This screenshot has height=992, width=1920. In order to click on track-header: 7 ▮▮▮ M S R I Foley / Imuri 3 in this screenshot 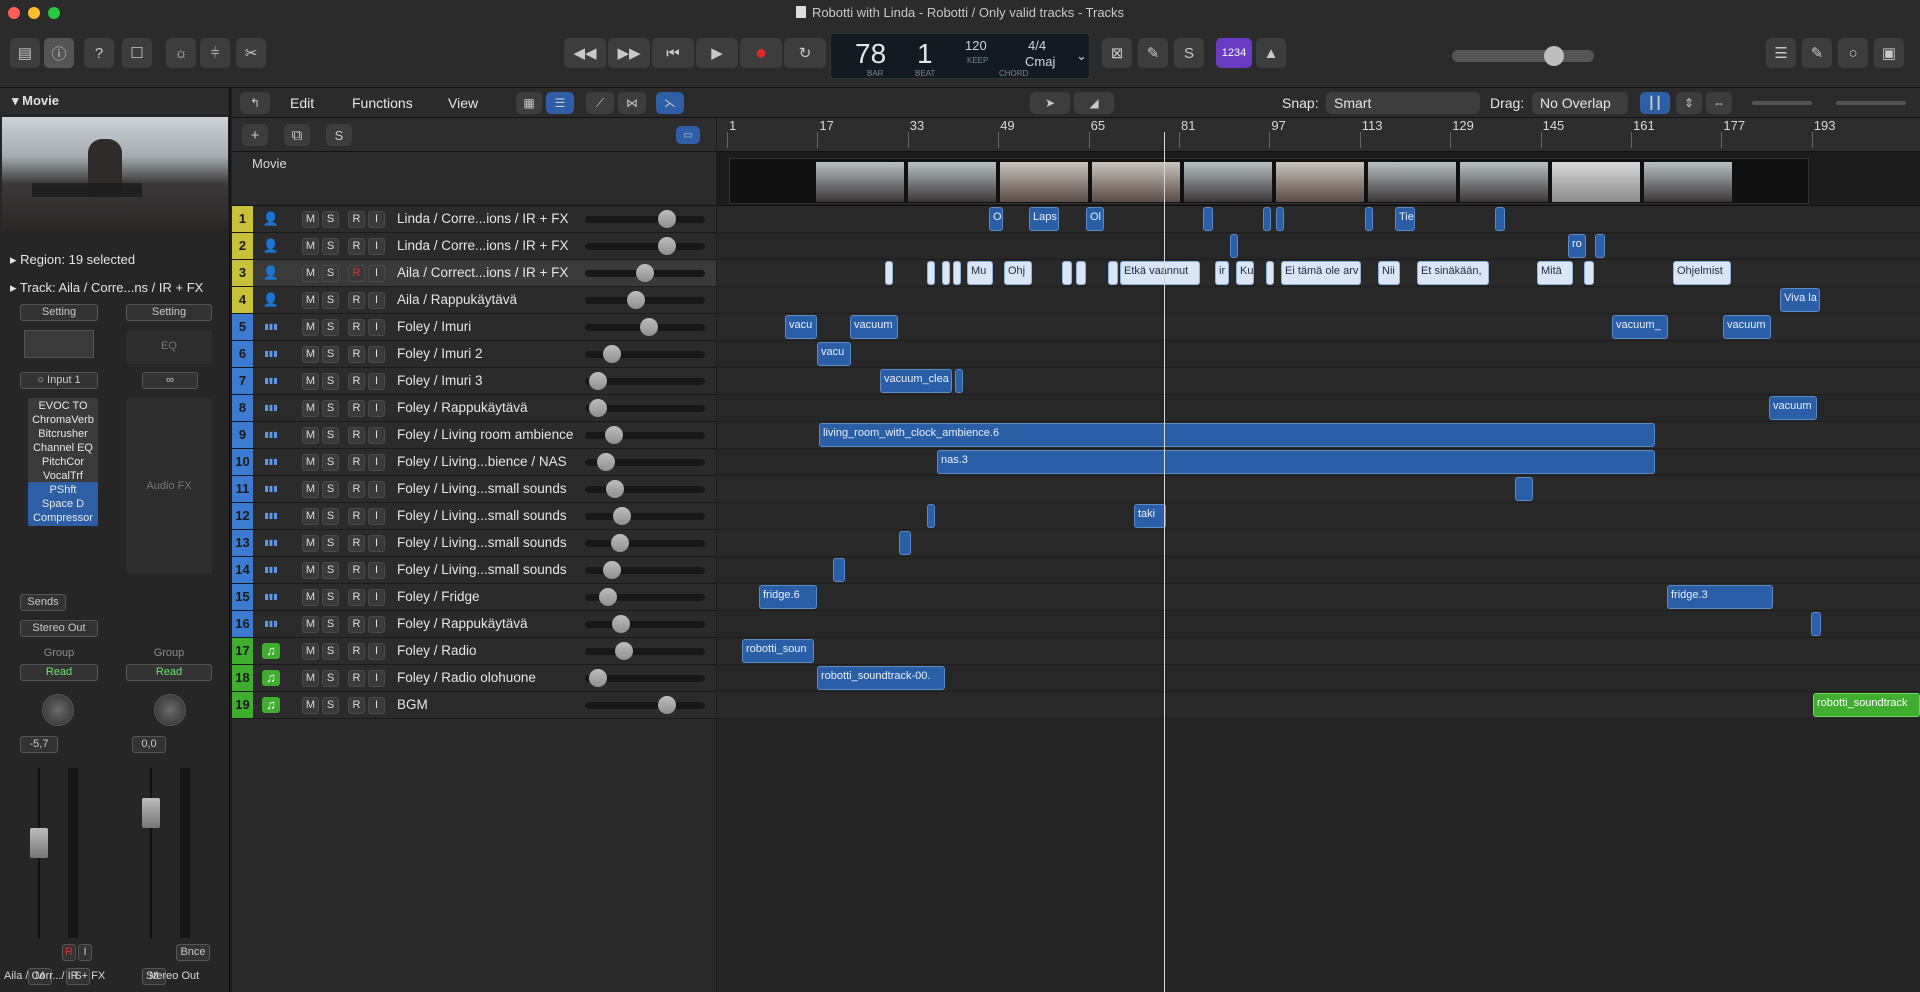, I will do `click(474, 381)`.